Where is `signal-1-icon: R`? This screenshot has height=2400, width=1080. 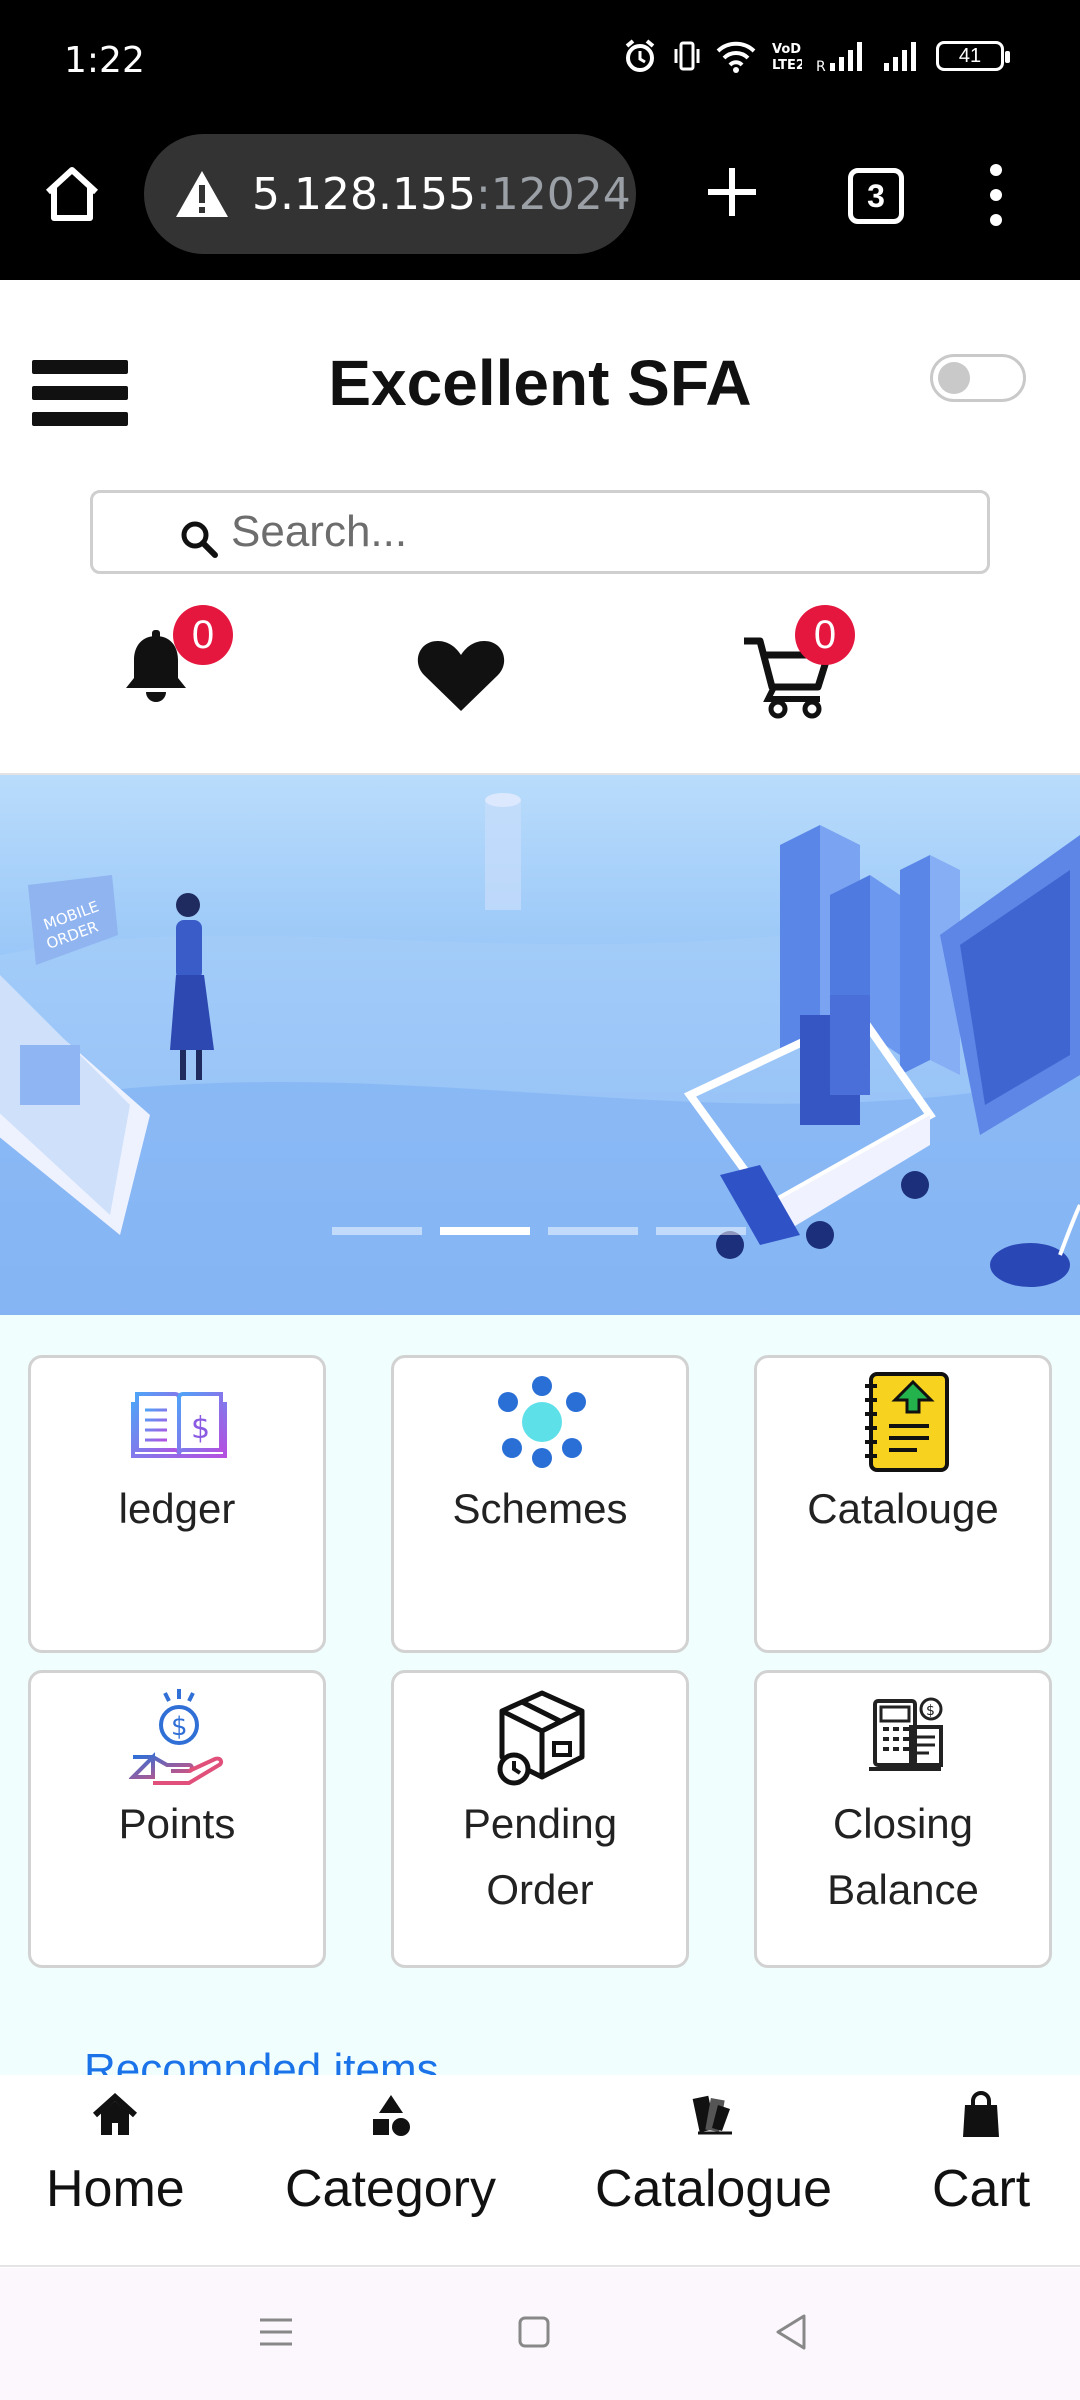 signal-1-icon: R is located at coordinates (839, 57).